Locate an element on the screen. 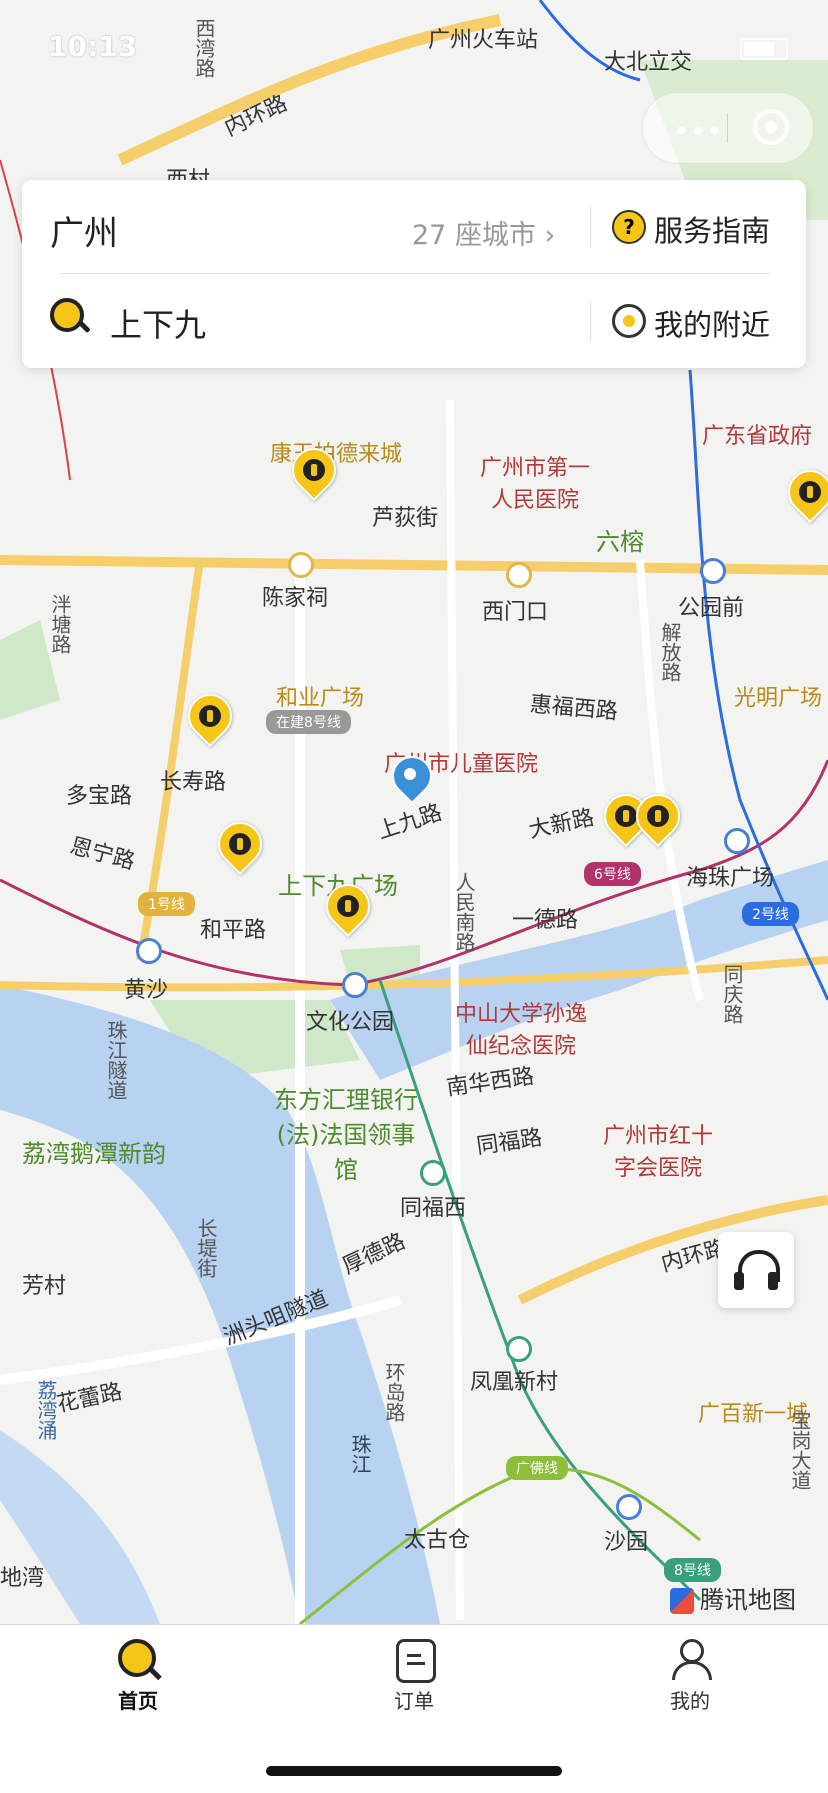  home-indicator is located at coordinates (414, 1771).